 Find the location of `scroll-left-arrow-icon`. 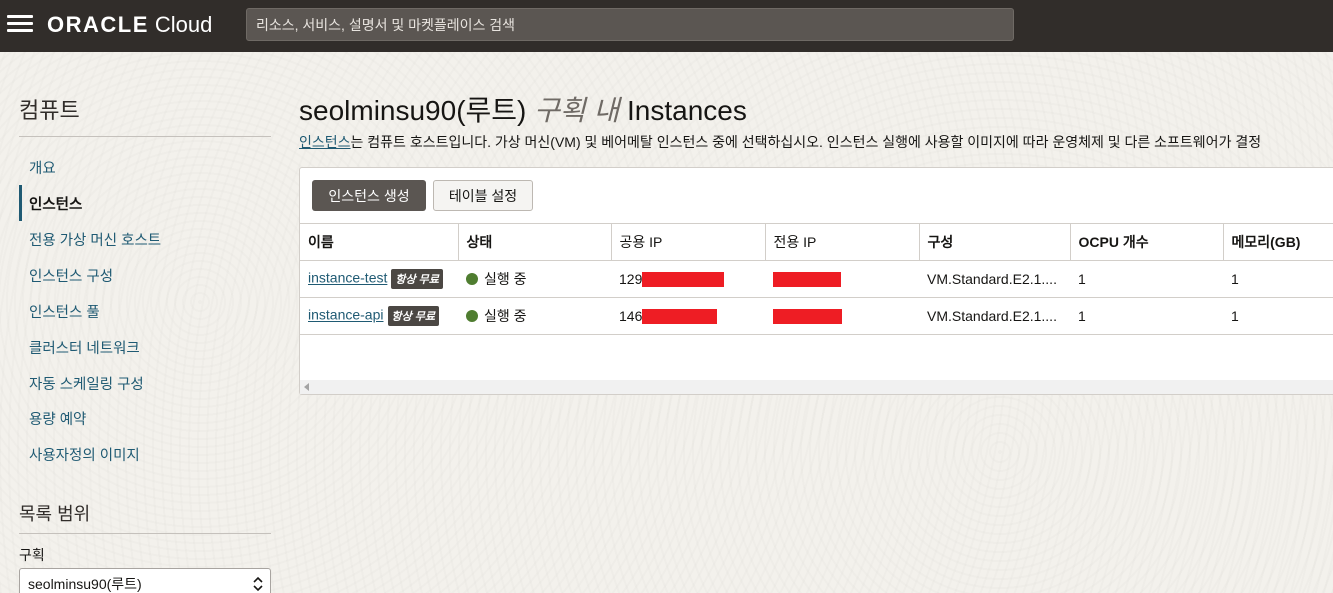

scroll-left-arrow-icon is located at coordinates (306, 387).